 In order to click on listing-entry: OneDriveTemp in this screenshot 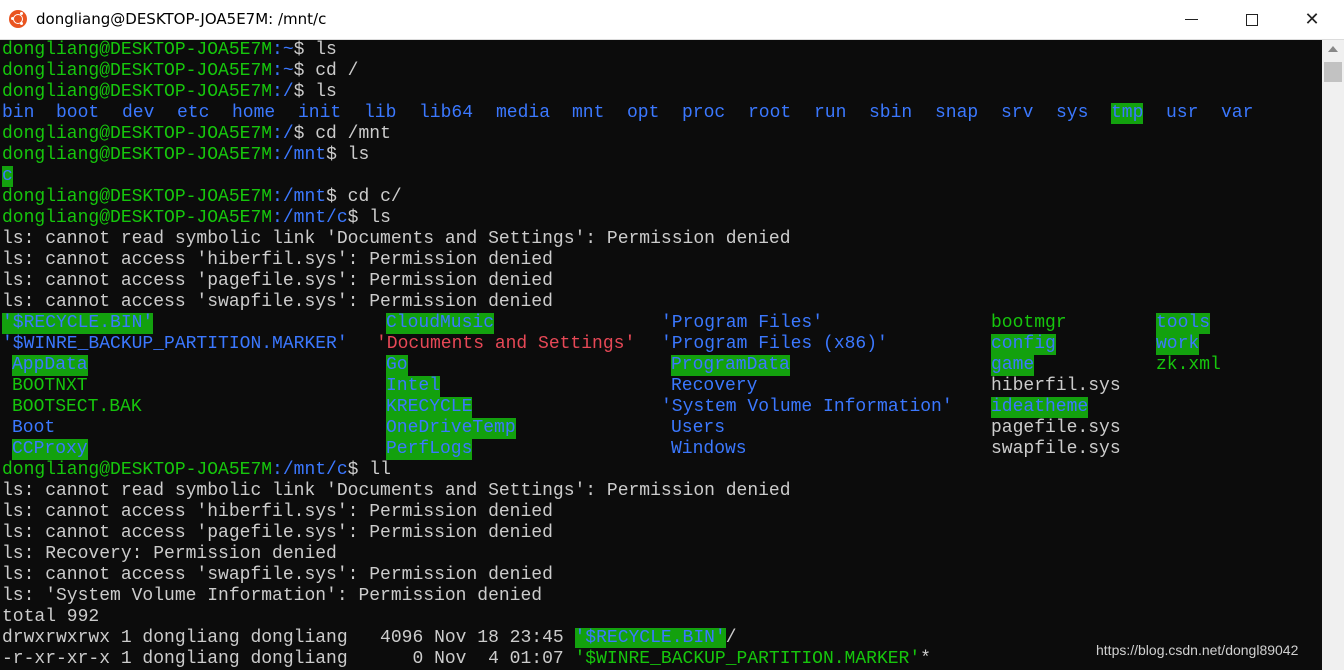, I will do `click(451, 428)`.